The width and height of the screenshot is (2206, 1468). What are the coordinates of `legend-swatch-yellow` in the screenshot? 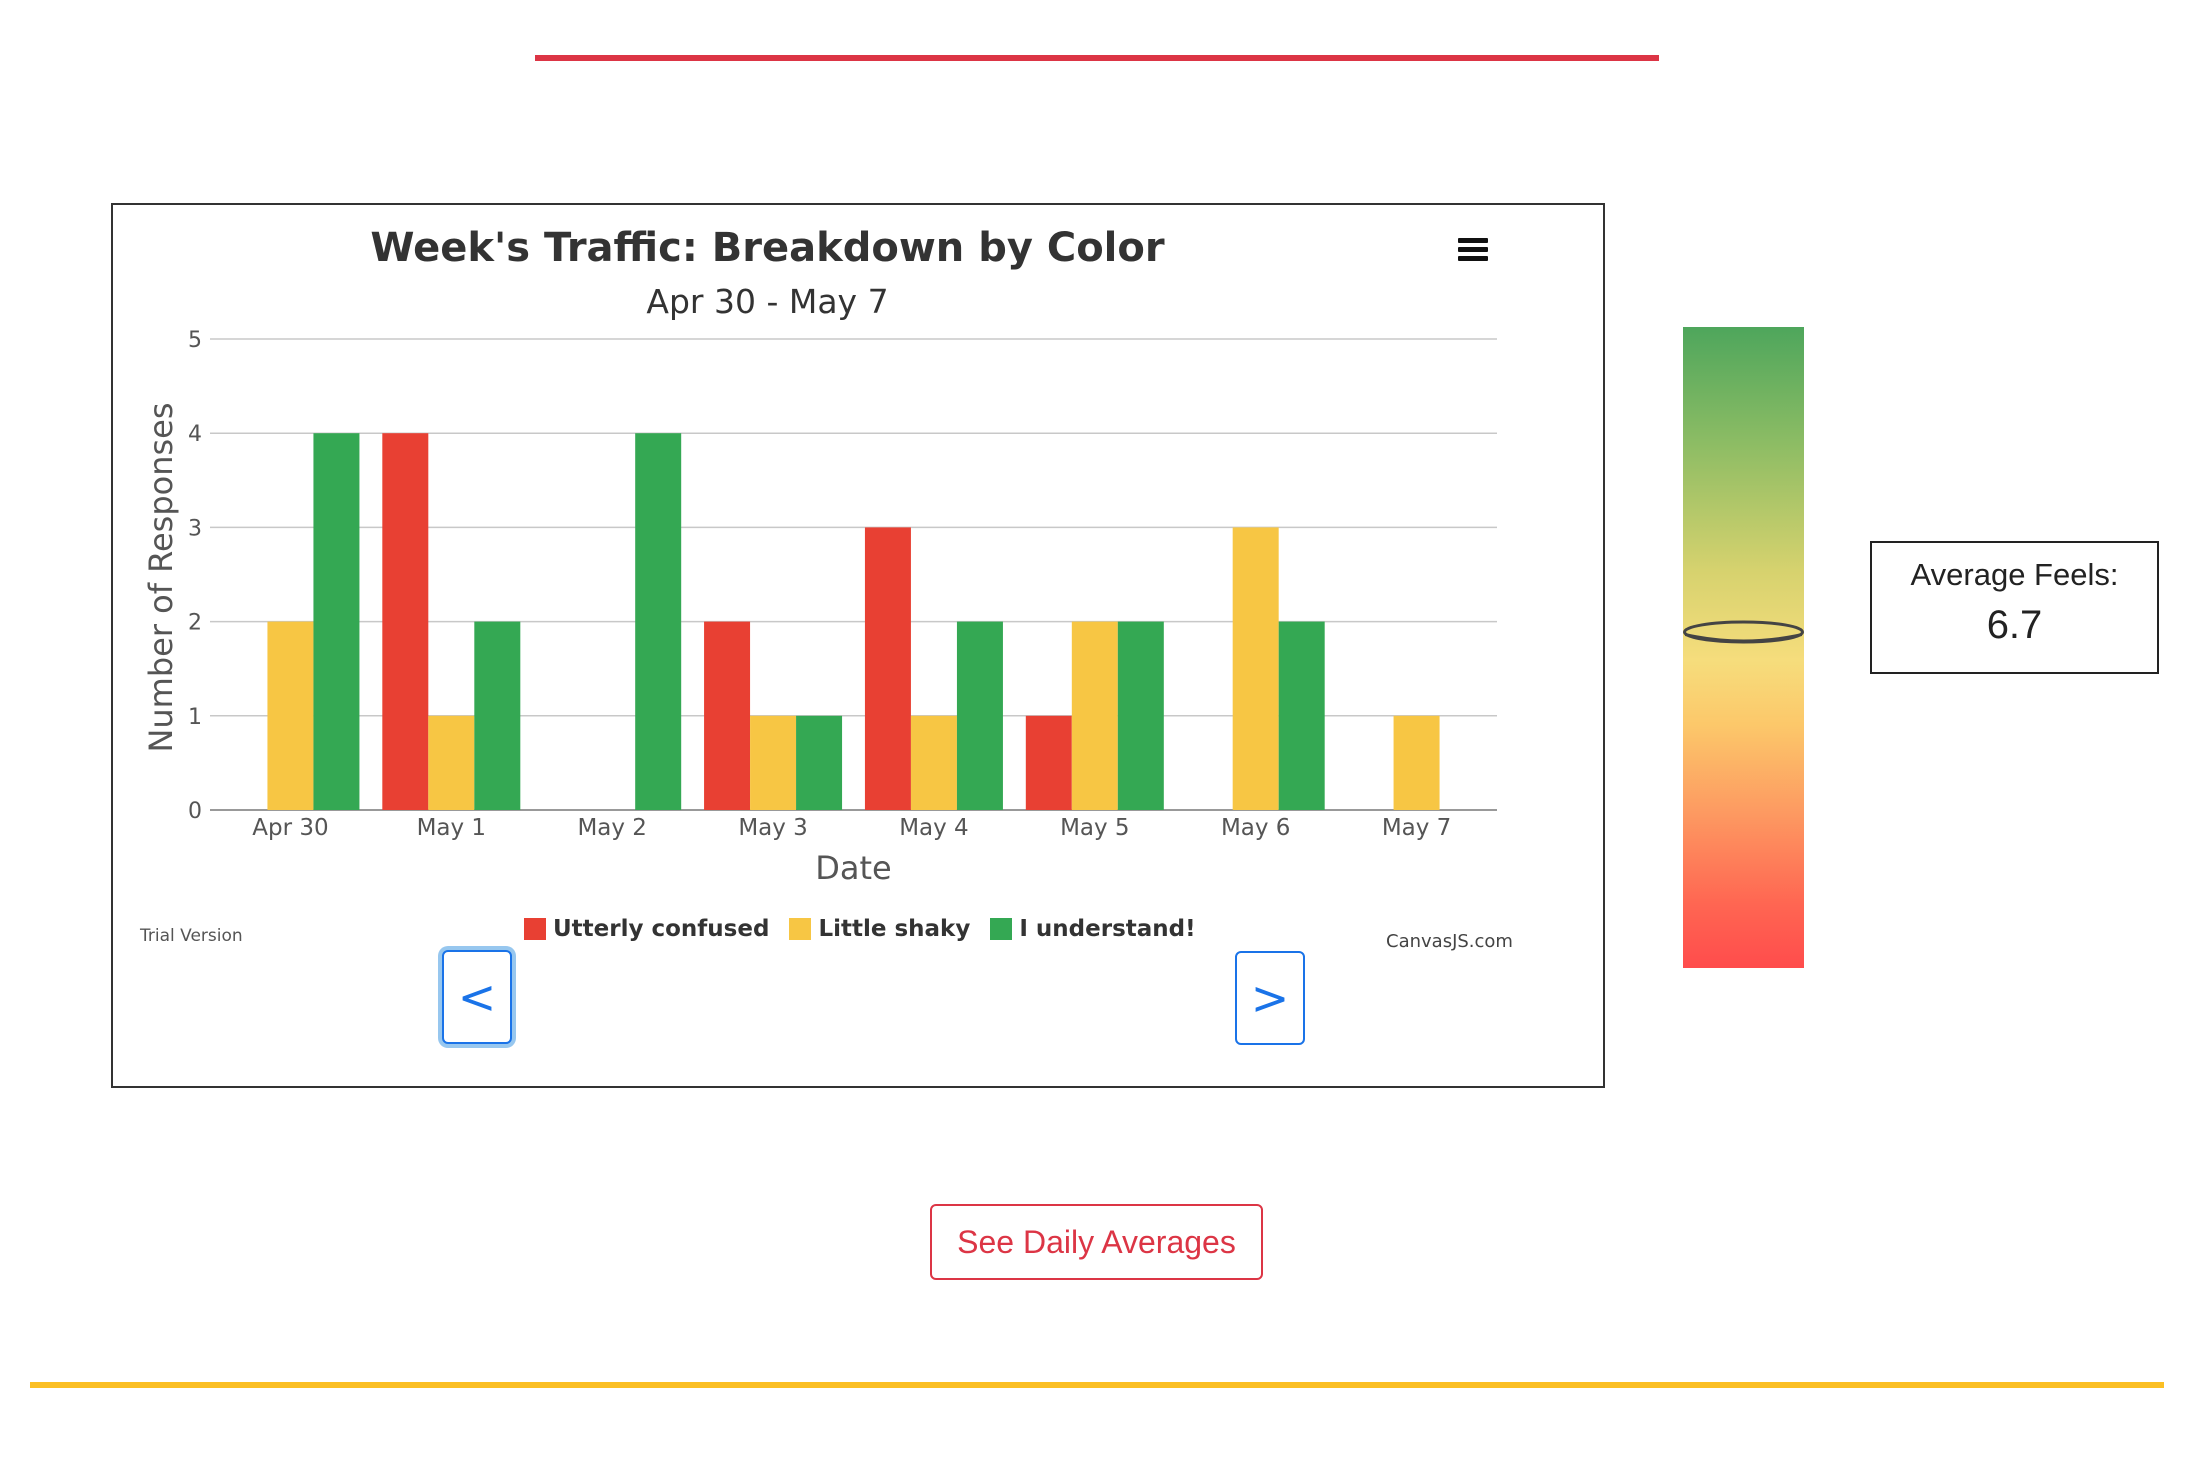 It's located at (800, 929).